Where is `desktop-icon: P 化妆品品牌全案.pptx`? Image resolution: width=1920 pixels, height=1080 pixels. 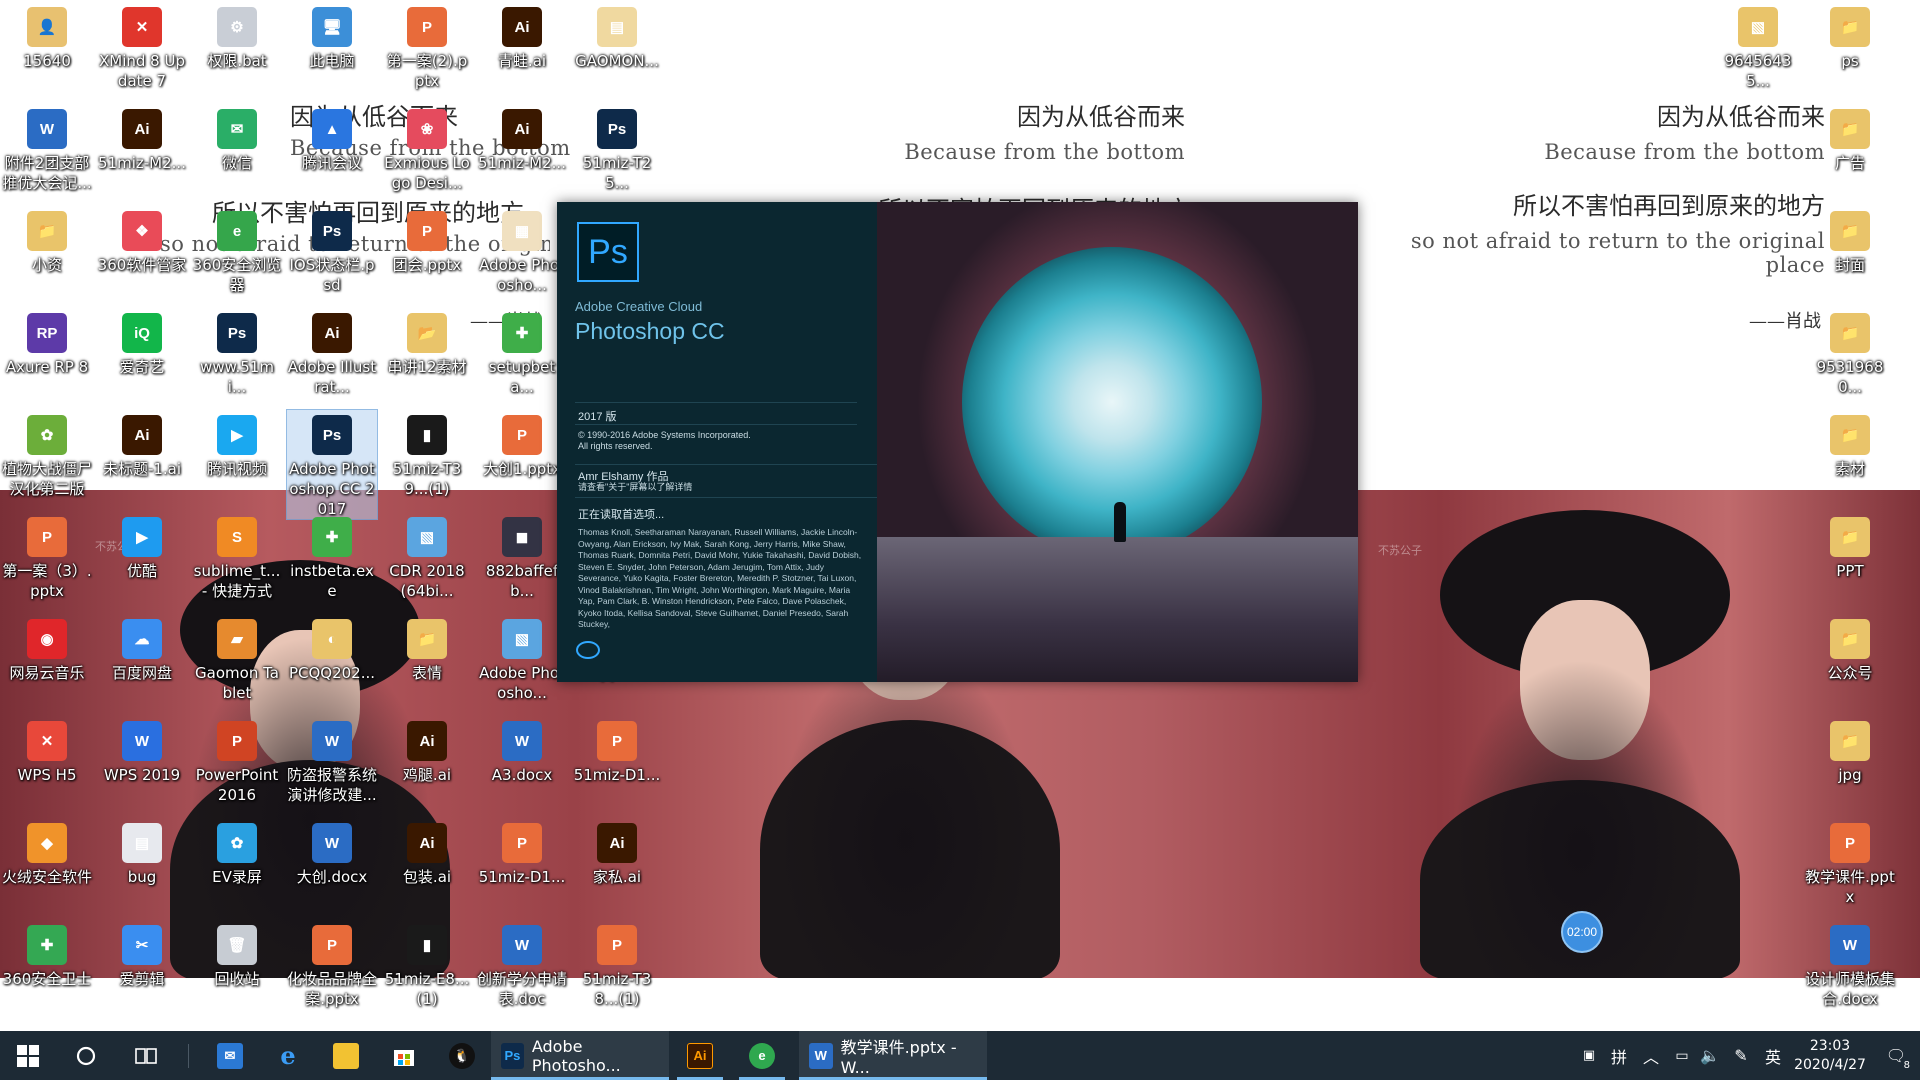 desktop-icon: P 化妆品品牌全案.pptx is located at coordinates (332, 964).